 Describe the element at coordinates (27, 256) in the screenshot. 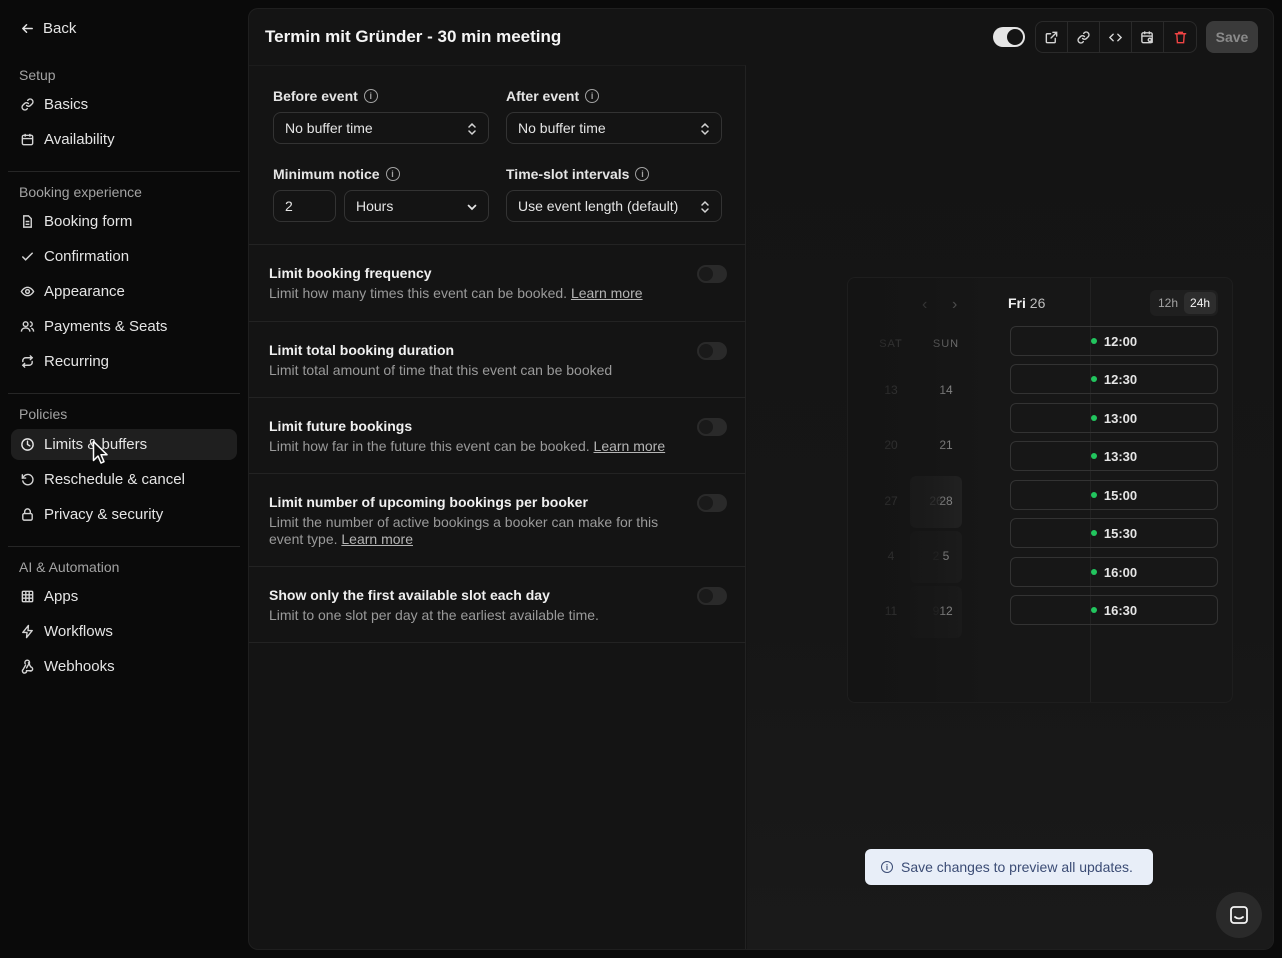

I see `check-icon` at that location.